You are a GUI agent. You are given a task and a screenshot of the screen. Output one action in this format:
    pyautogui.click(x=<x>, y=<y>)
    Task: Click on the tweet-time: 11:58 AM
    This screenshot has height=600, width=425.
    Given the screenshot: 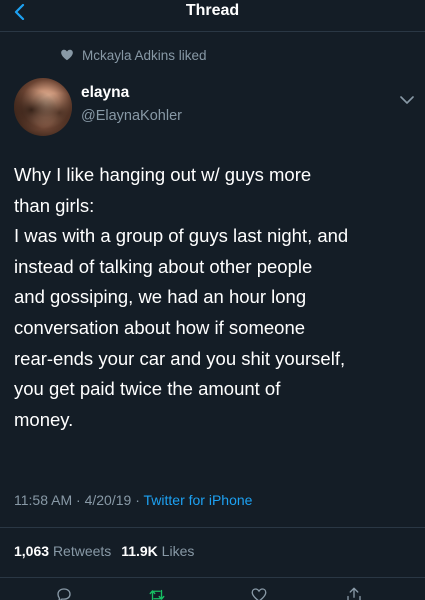 What is the action you would take?
    pyautogui.click(x=43, y=500)
    